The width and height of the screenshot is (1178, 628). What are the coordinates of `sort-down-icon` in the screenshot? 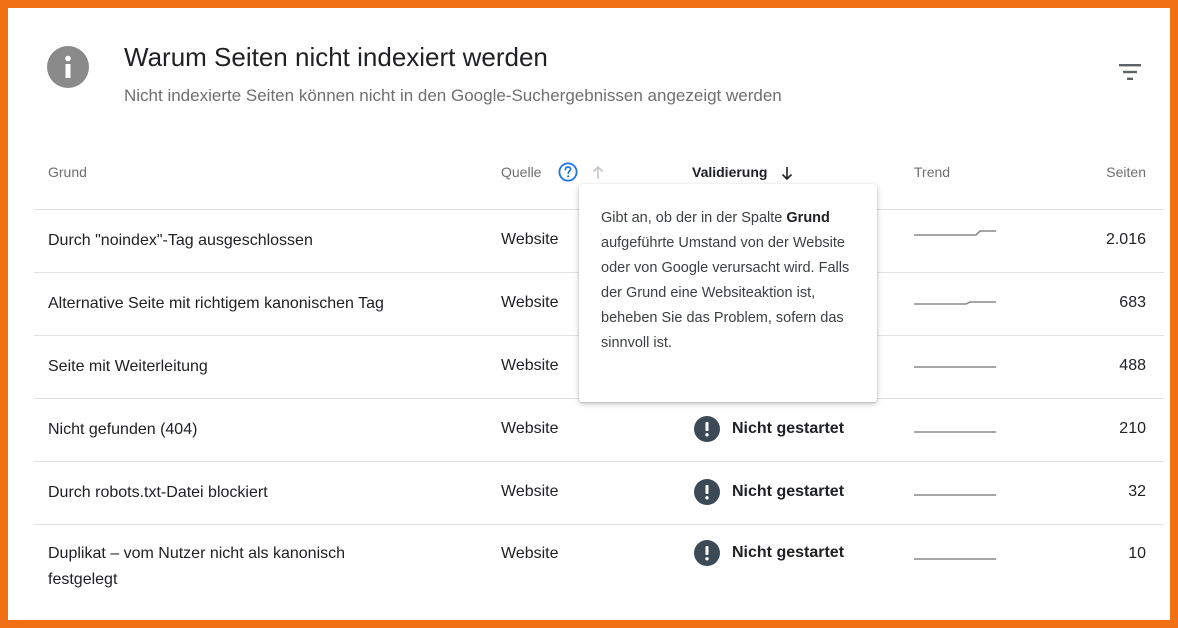 It's located at (787, 173).